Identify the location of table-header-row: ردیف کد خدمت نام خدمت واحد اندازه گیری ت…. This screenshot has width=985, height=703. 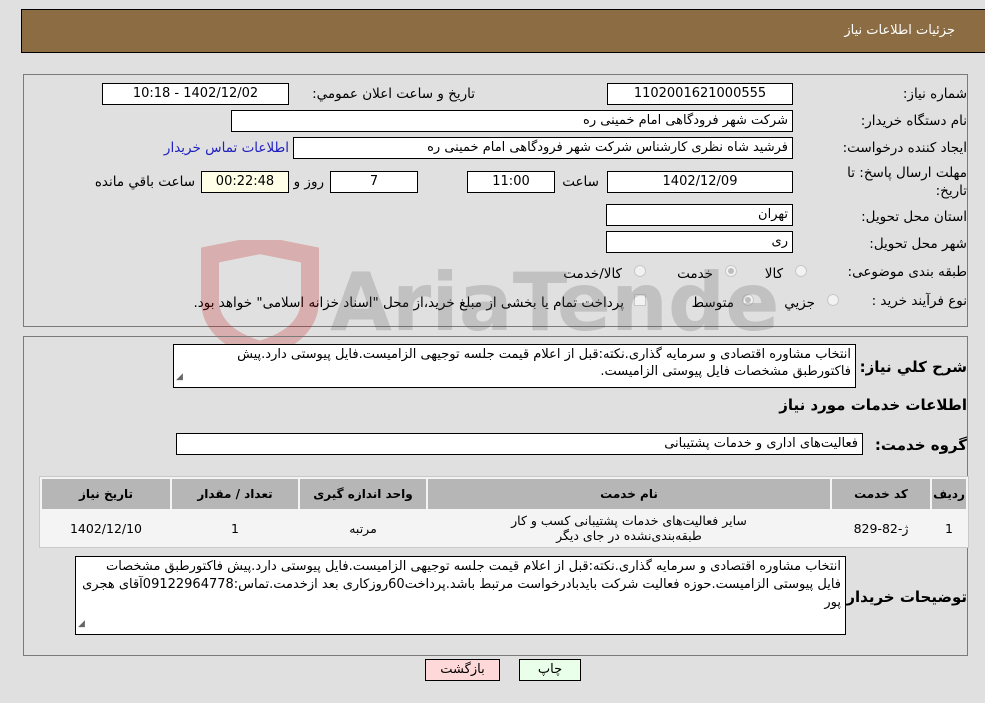
(504, 494).